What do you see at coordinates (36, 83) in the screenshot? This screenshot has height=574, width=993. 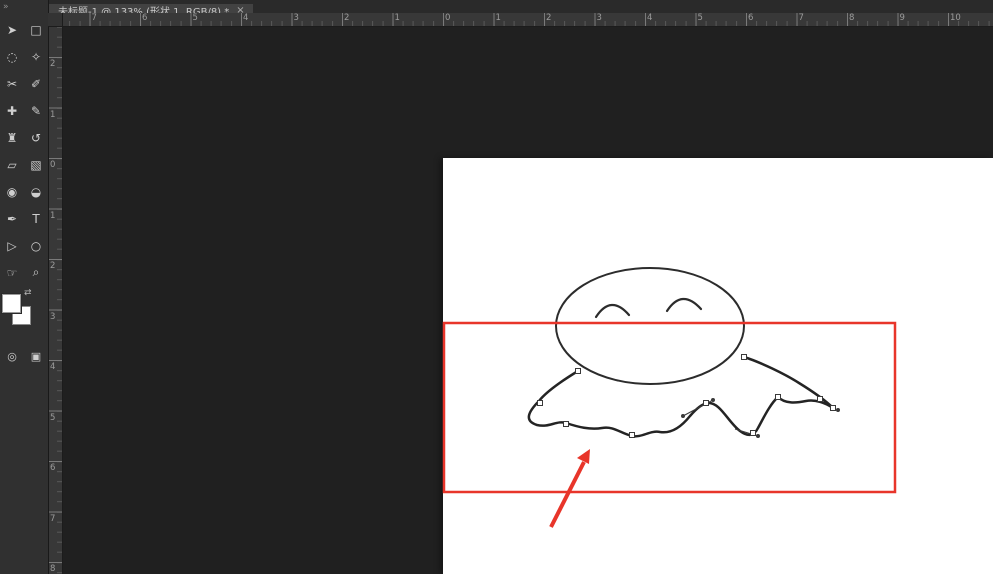 I see `eyedropper-tool: ✐` at bounding box center [36, 83].